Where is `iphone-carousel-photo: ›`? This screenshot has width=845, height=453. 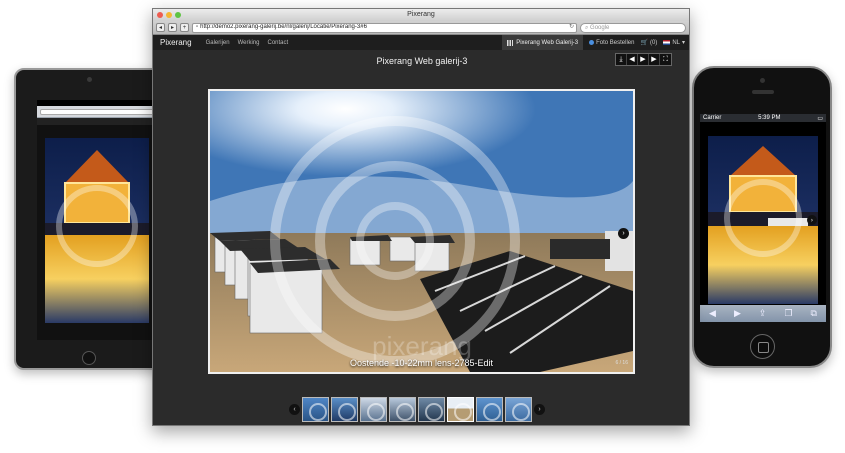 iphone-carousel-photo: › is located at coordinates (763, 220).